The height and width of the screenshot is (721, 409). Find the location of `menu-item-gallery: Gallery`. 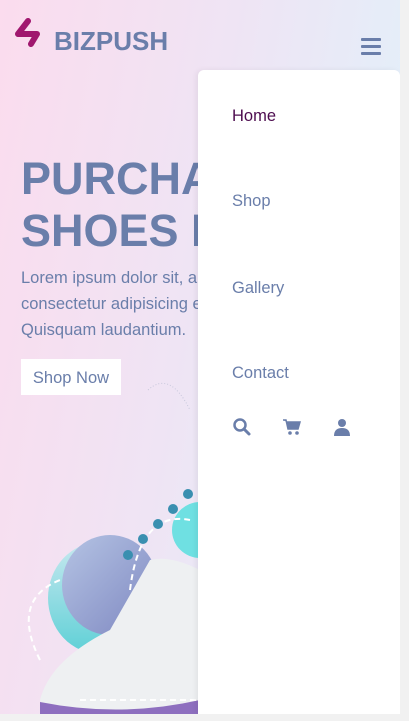

menu-item-gallery: Gallery is located at coordinates (258, 288).